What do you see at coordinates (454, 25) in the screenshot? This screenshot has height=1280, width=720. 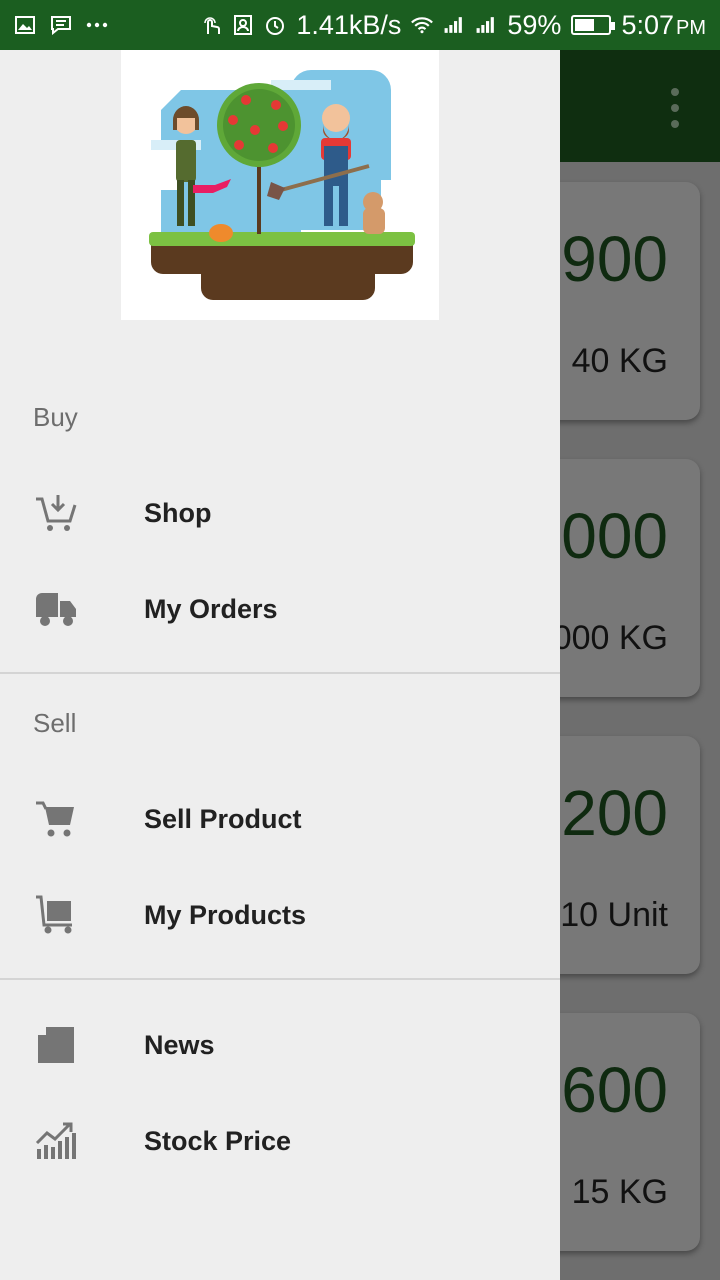 I see `signal-icon` at bounding box center [454, 25].